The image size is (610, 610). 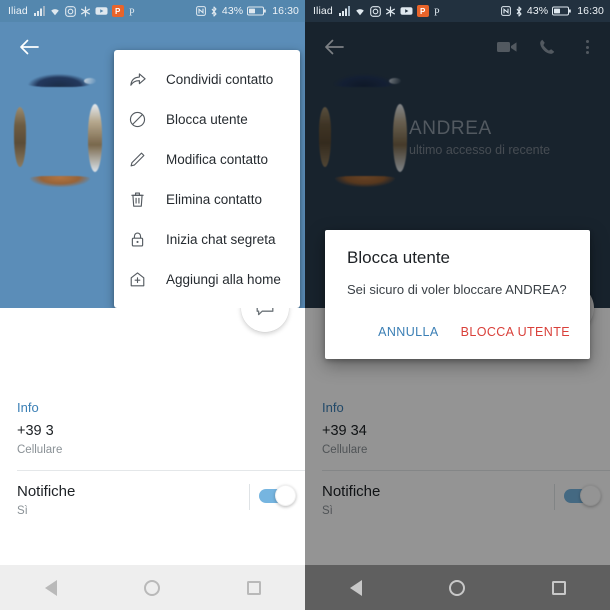 What do you see at coordinates (35, 431) in the screenshot?
I see `phone-number-value: +39 3` at bounding box center [35, 431].